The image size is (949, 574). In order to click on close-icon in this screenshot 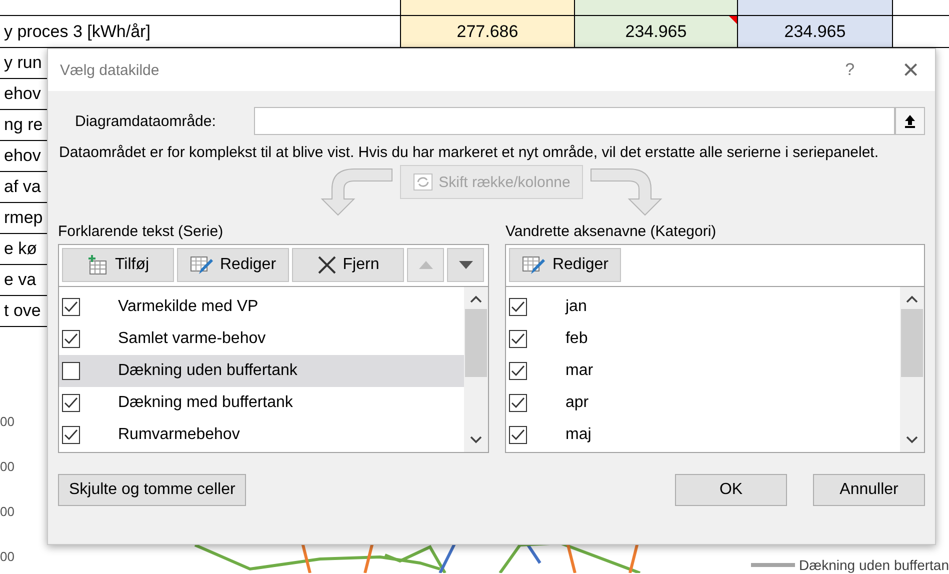, I will do `click(326, 265)`.